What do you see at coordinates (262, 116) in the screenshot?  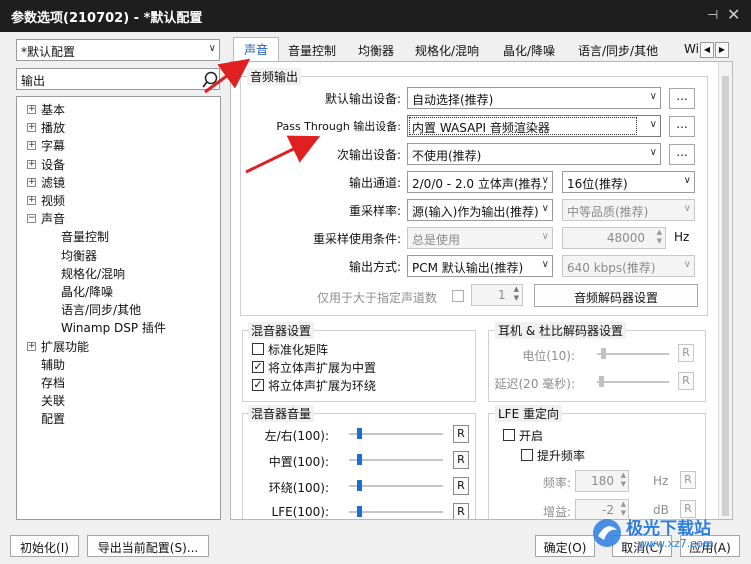 I see `annotation-arrows` at bounding box center [262, 116].